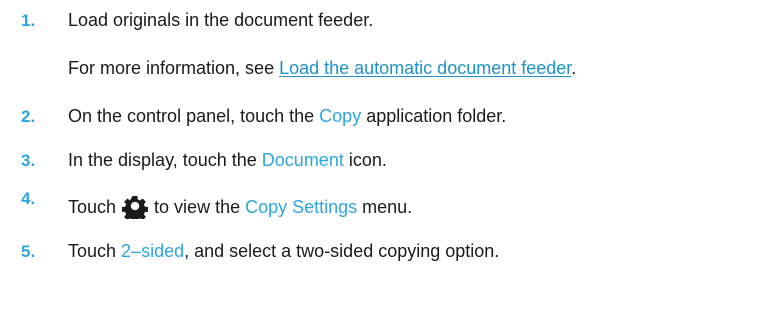  What do you see at coordinates (174, 68) in the screenshot?
I see `more-info-prefix: For more information, see` at bounding box center [174, 68].